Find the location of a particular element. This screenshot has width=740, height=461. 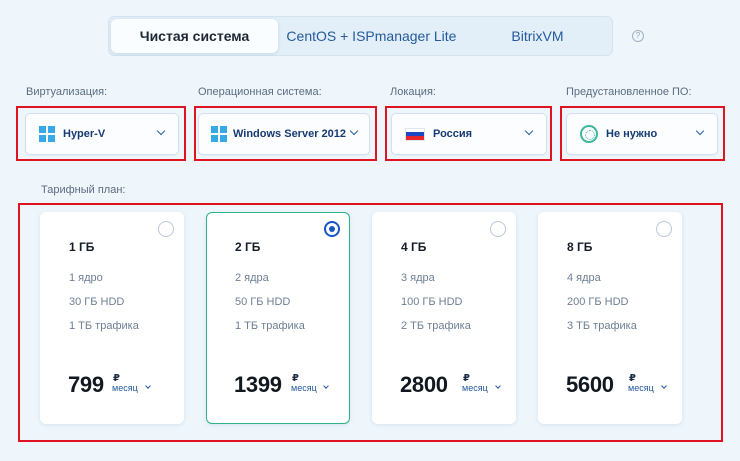

plan-radio-selected is located at coordinates (332, 229).